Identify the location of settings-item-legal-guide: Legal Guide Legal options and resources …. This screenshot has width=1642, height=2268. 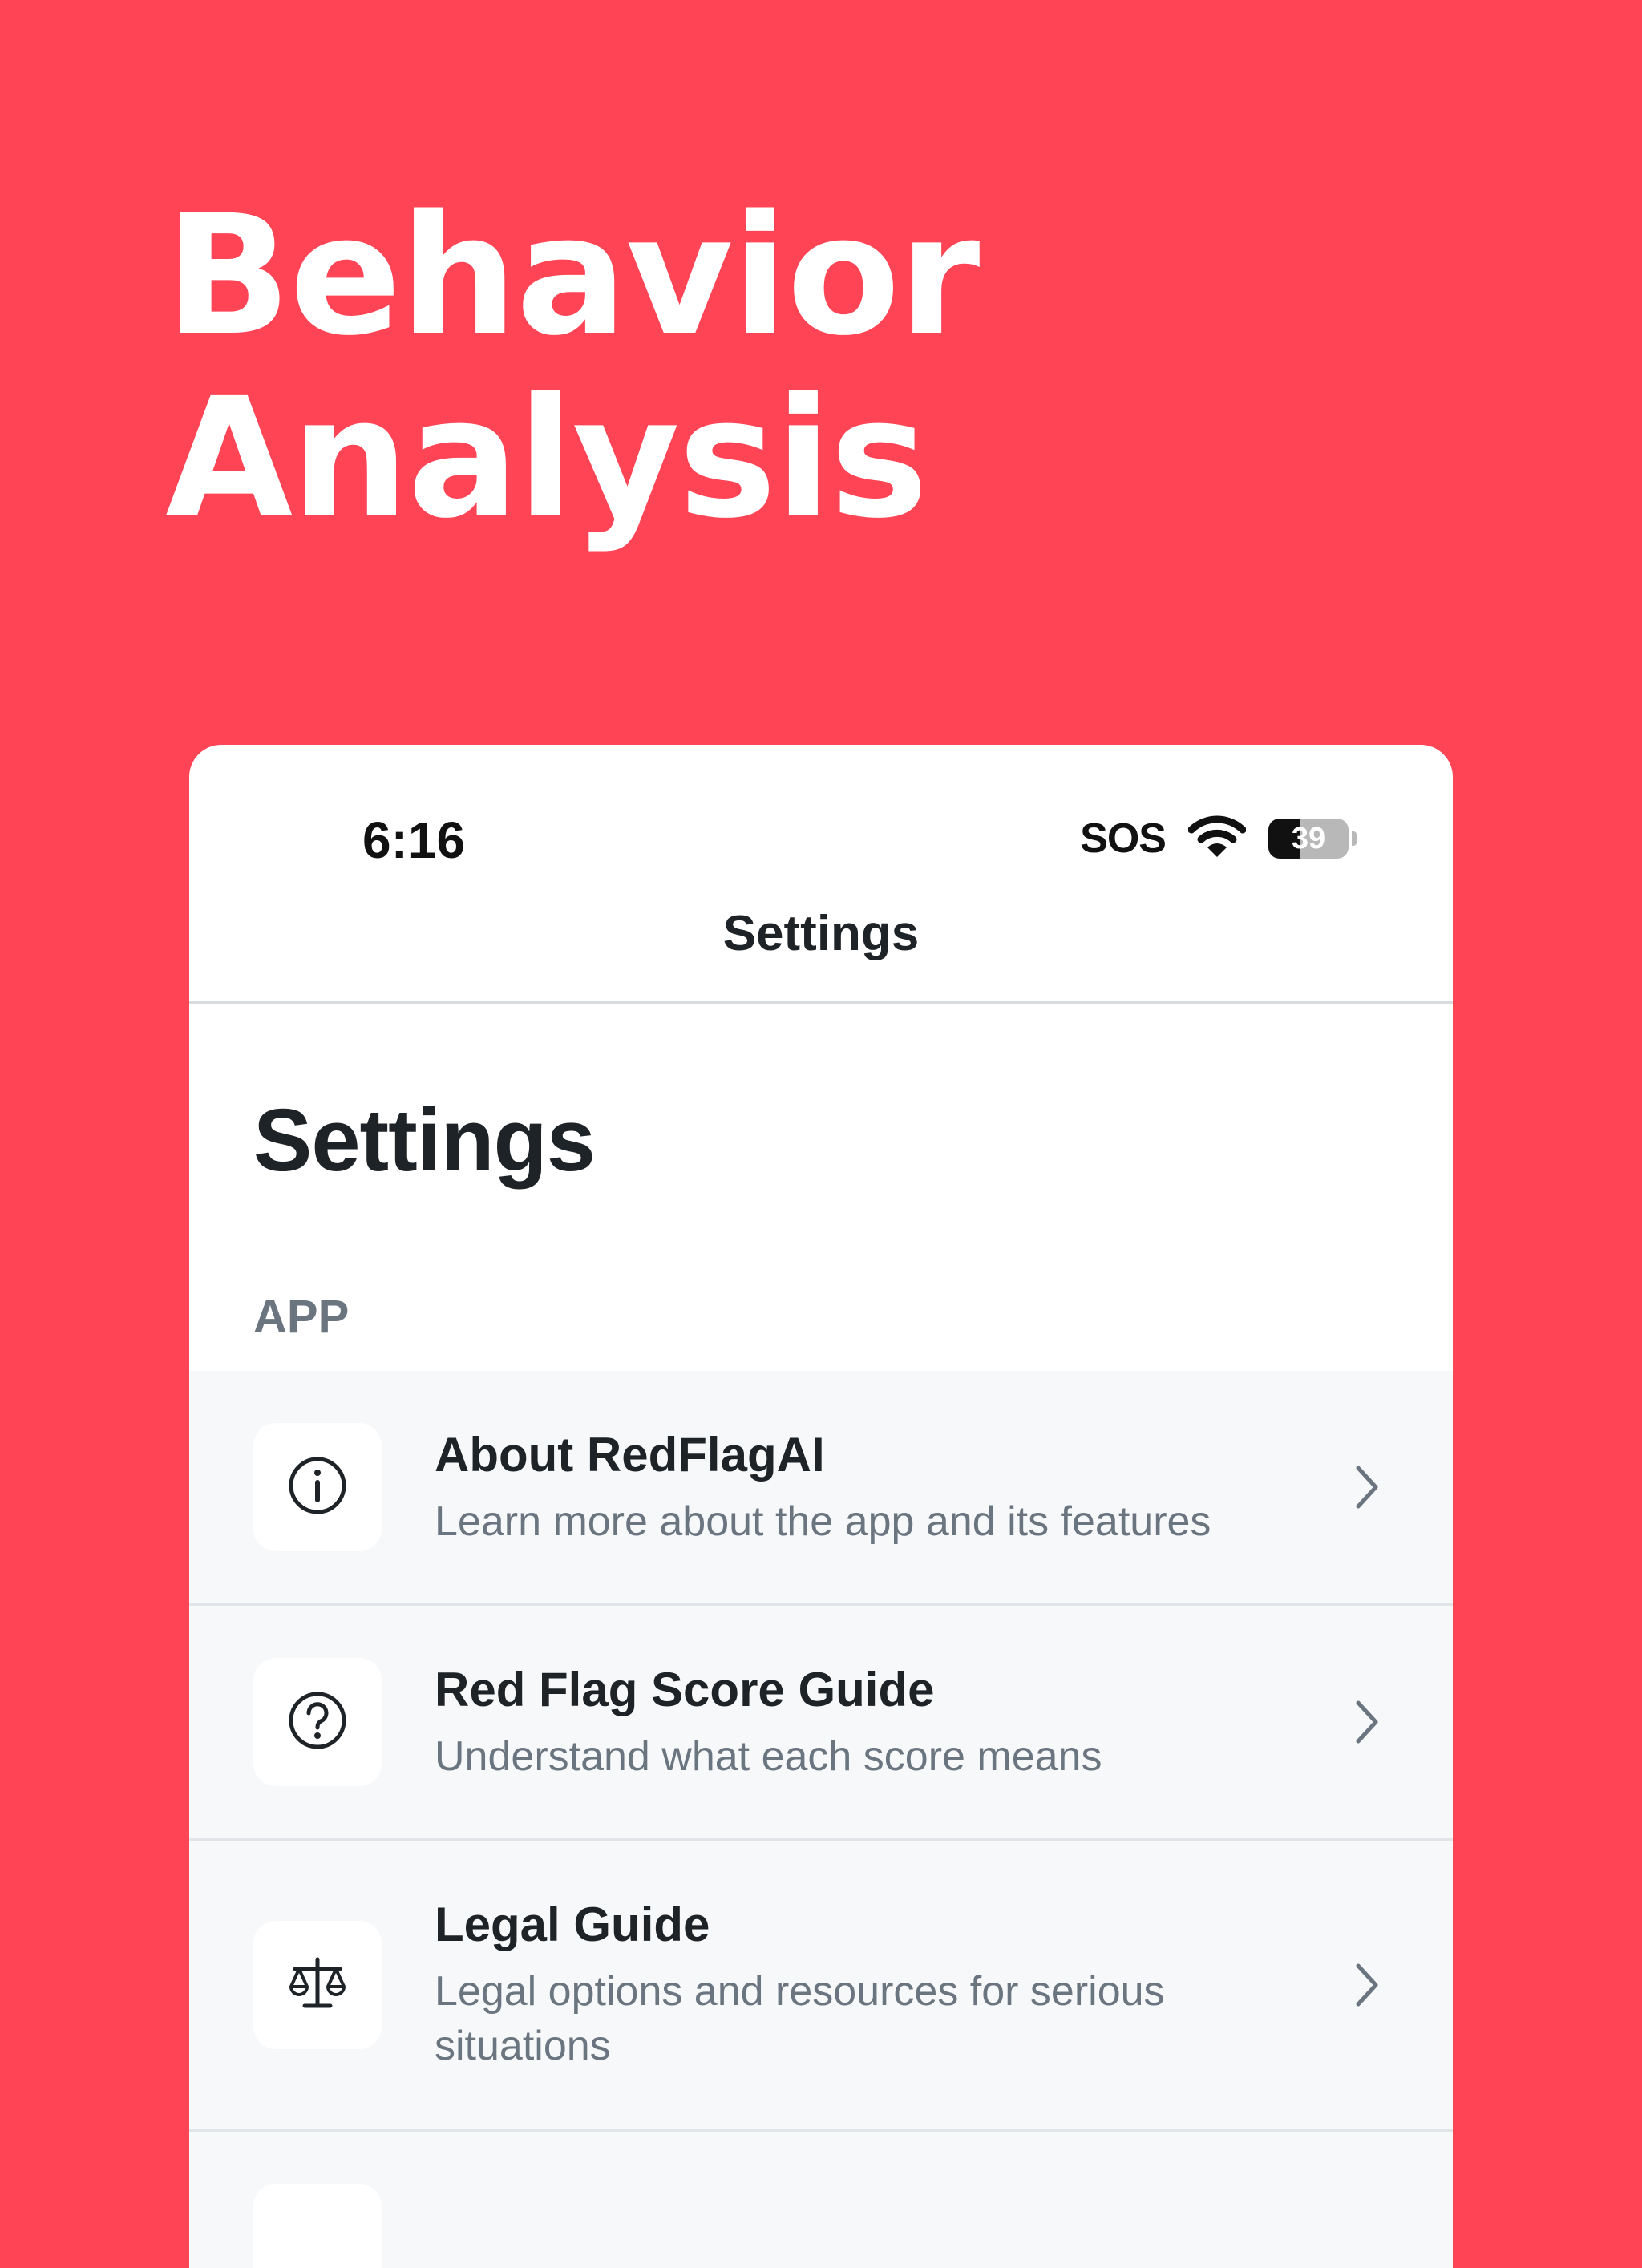
(821, 1986).